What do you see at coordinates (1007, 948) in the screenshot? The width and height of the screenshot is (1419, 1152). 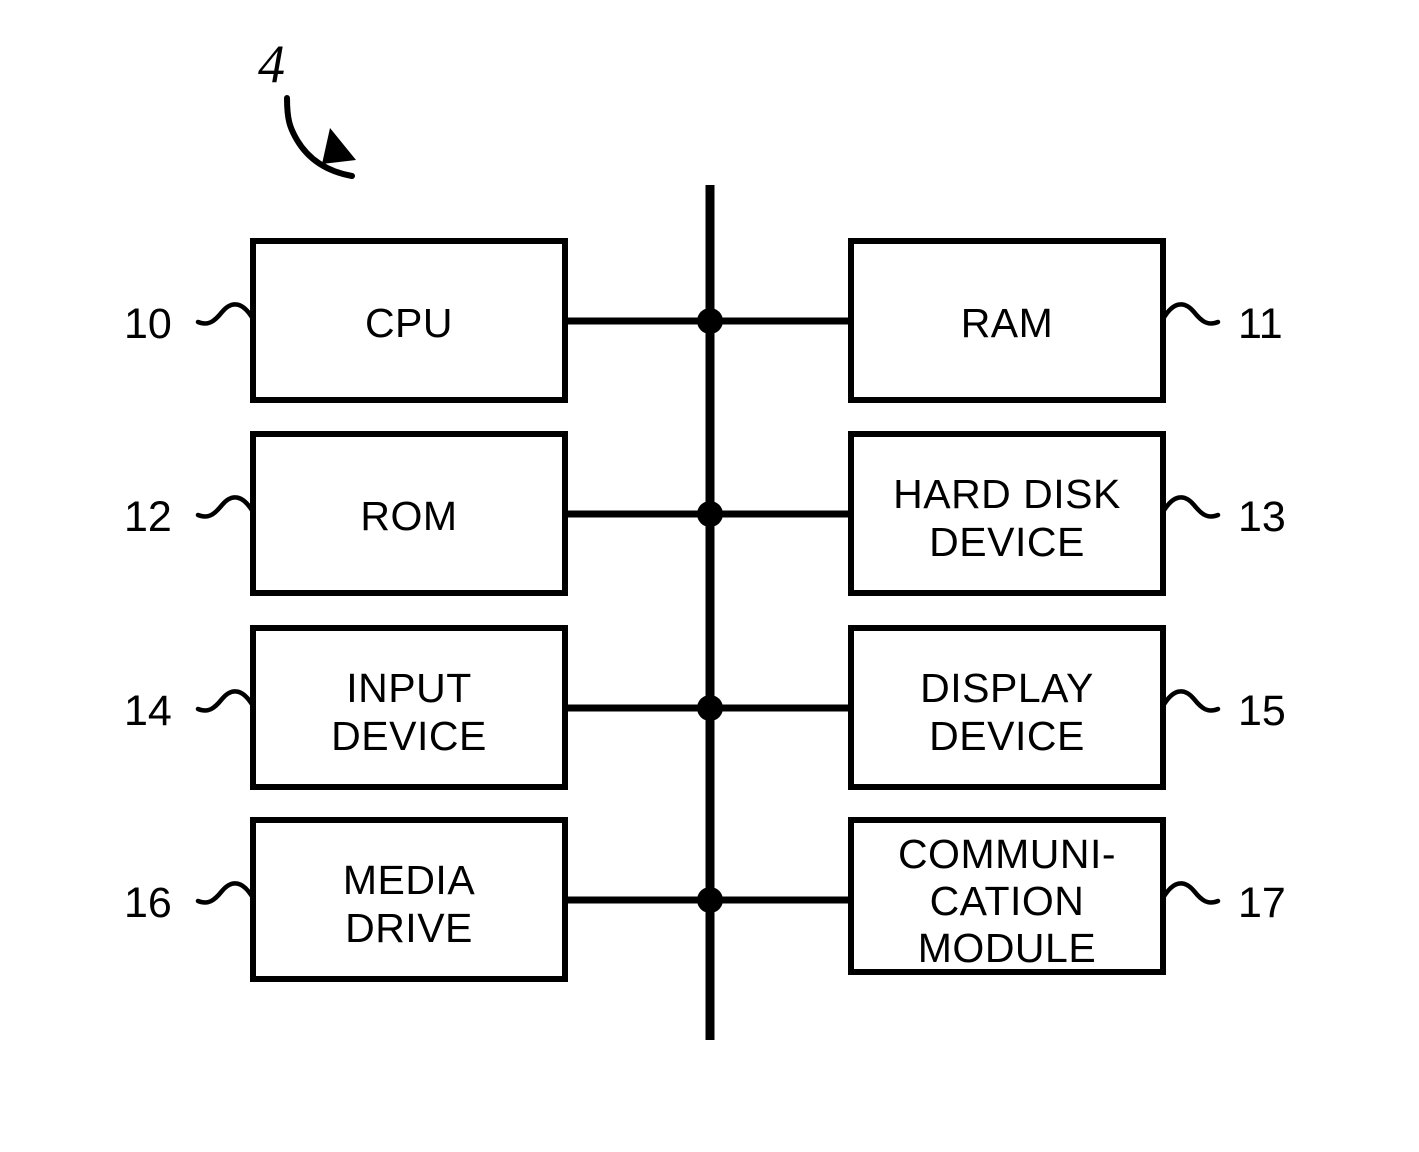 I see `block-communication-module-label-line3: MODULE` at bounding box center [1007, 948].